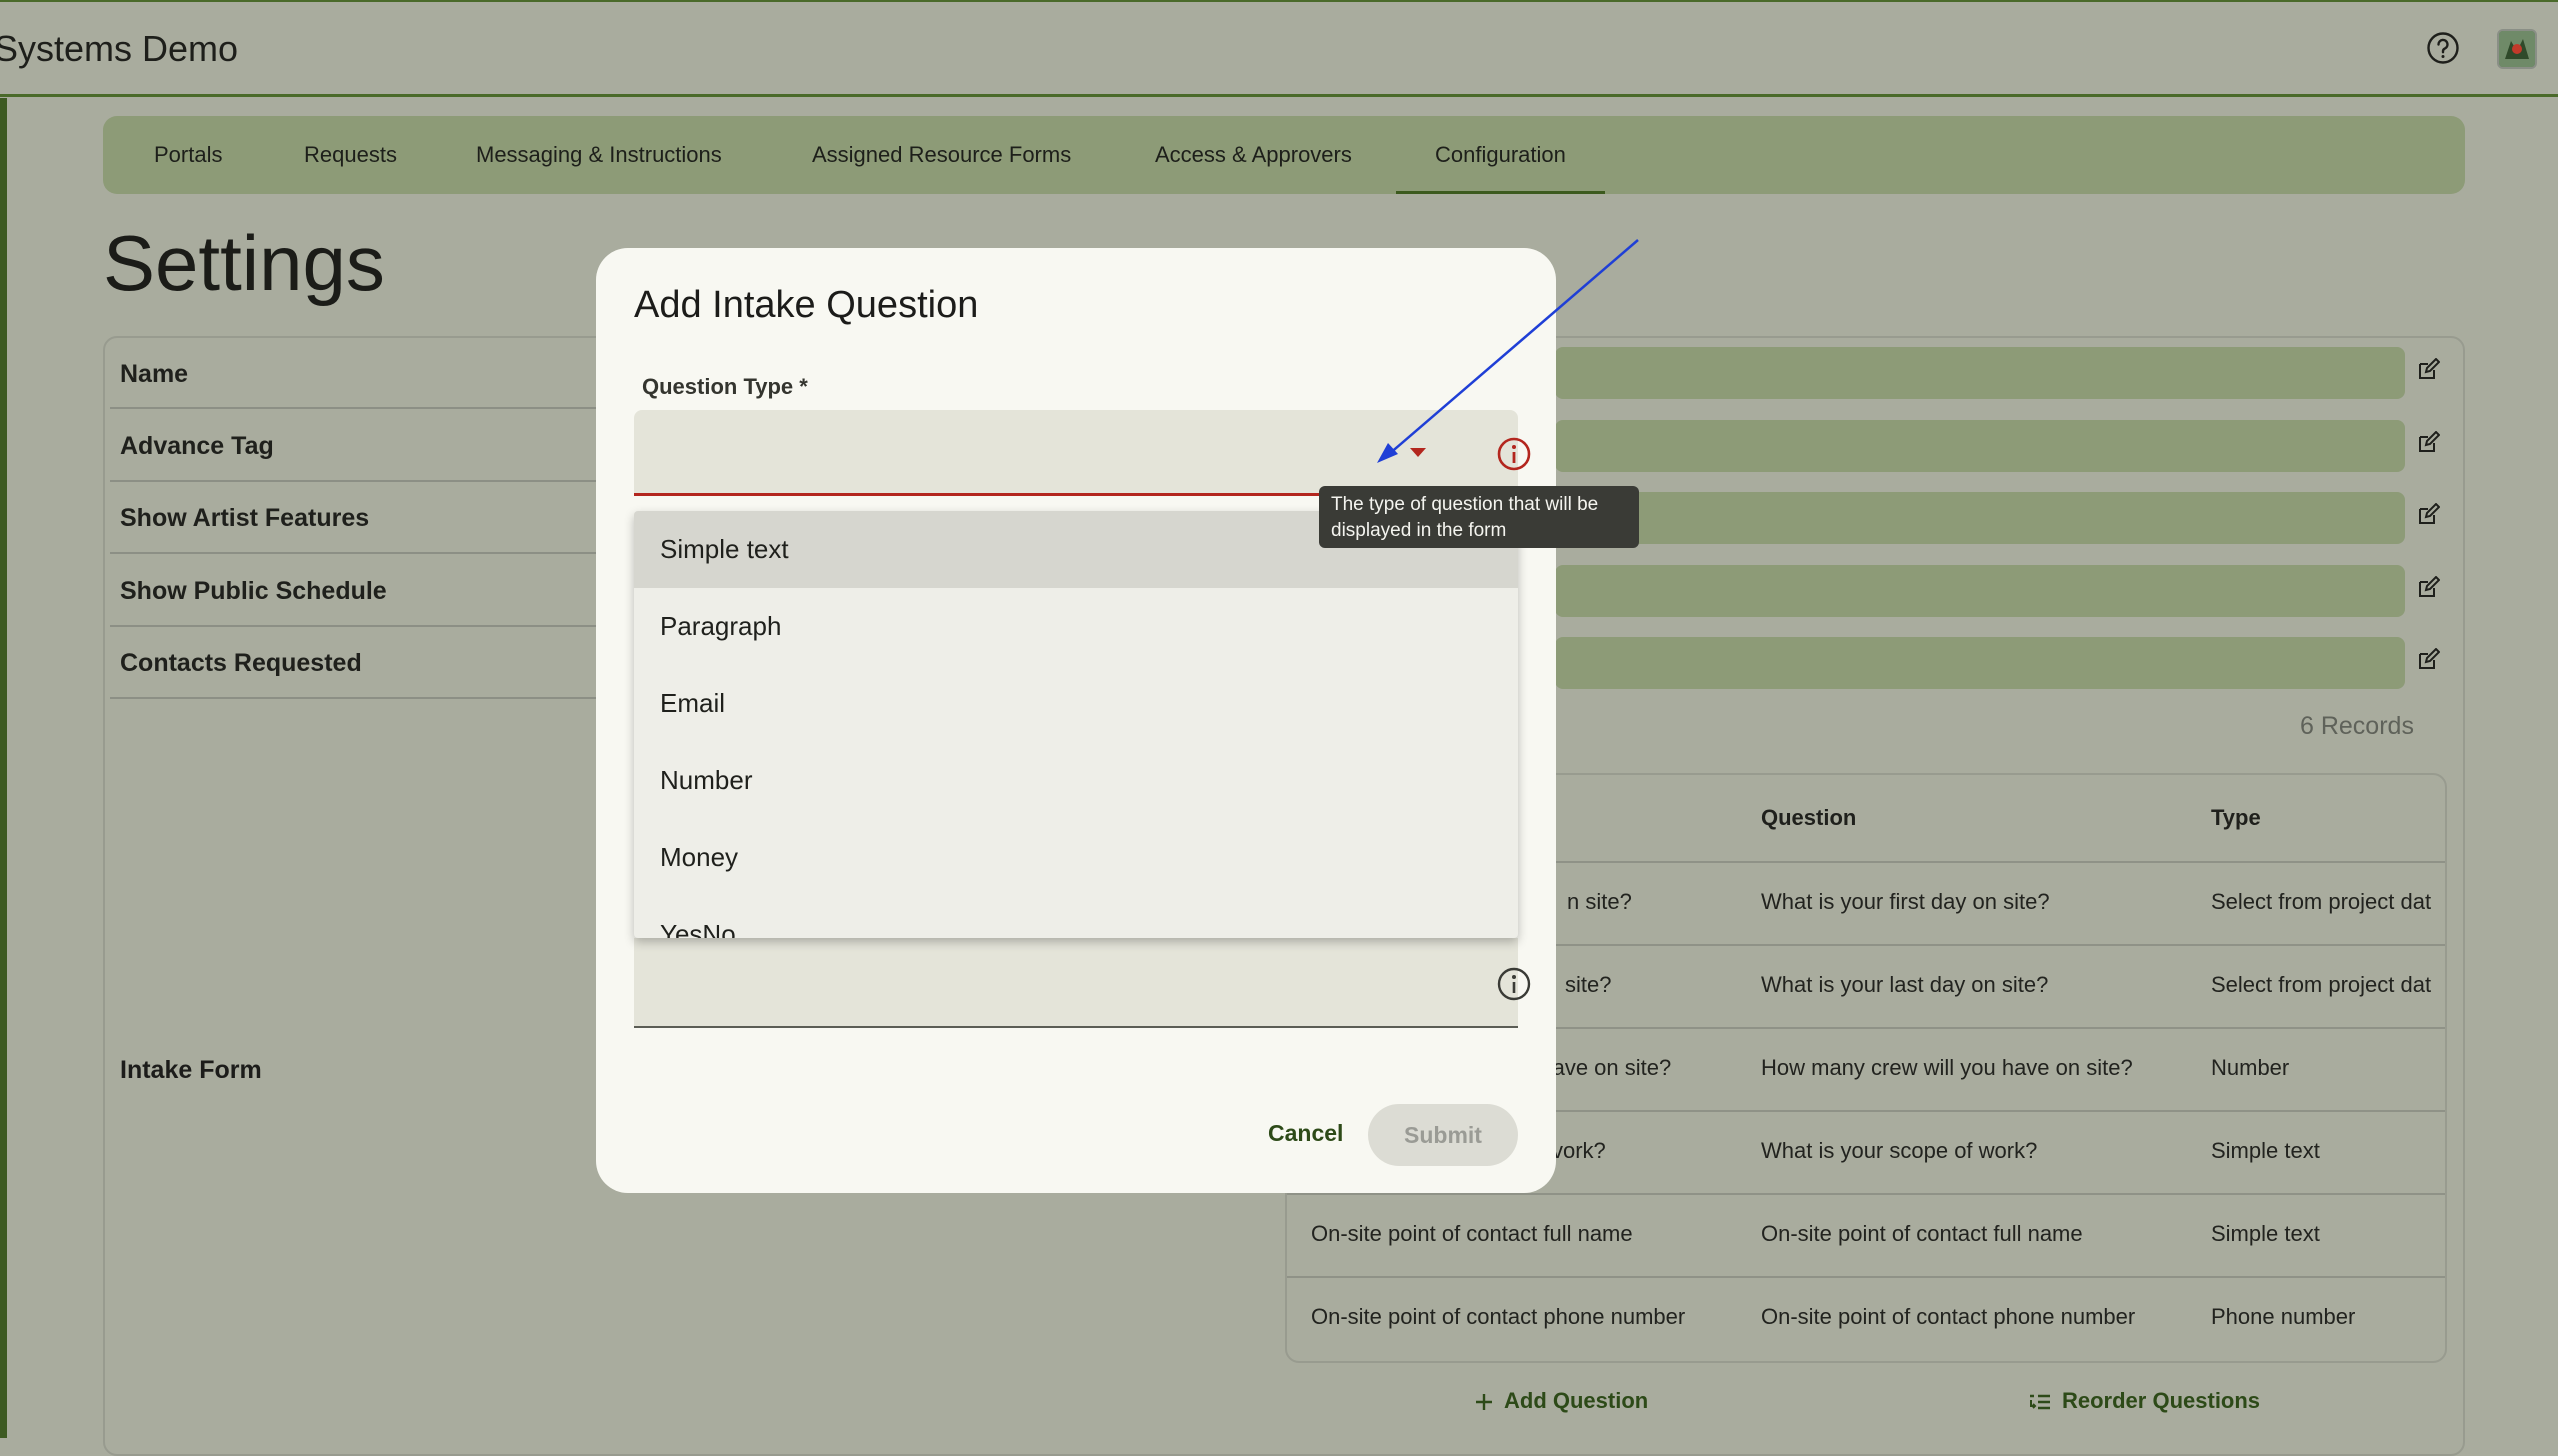 This screenshot has height=1456, width=2558. What do you see at coordinates (1305, 1133) in the screenshot?
I see `cancel-button: Cancel` at bounding box center [1305, 1133].